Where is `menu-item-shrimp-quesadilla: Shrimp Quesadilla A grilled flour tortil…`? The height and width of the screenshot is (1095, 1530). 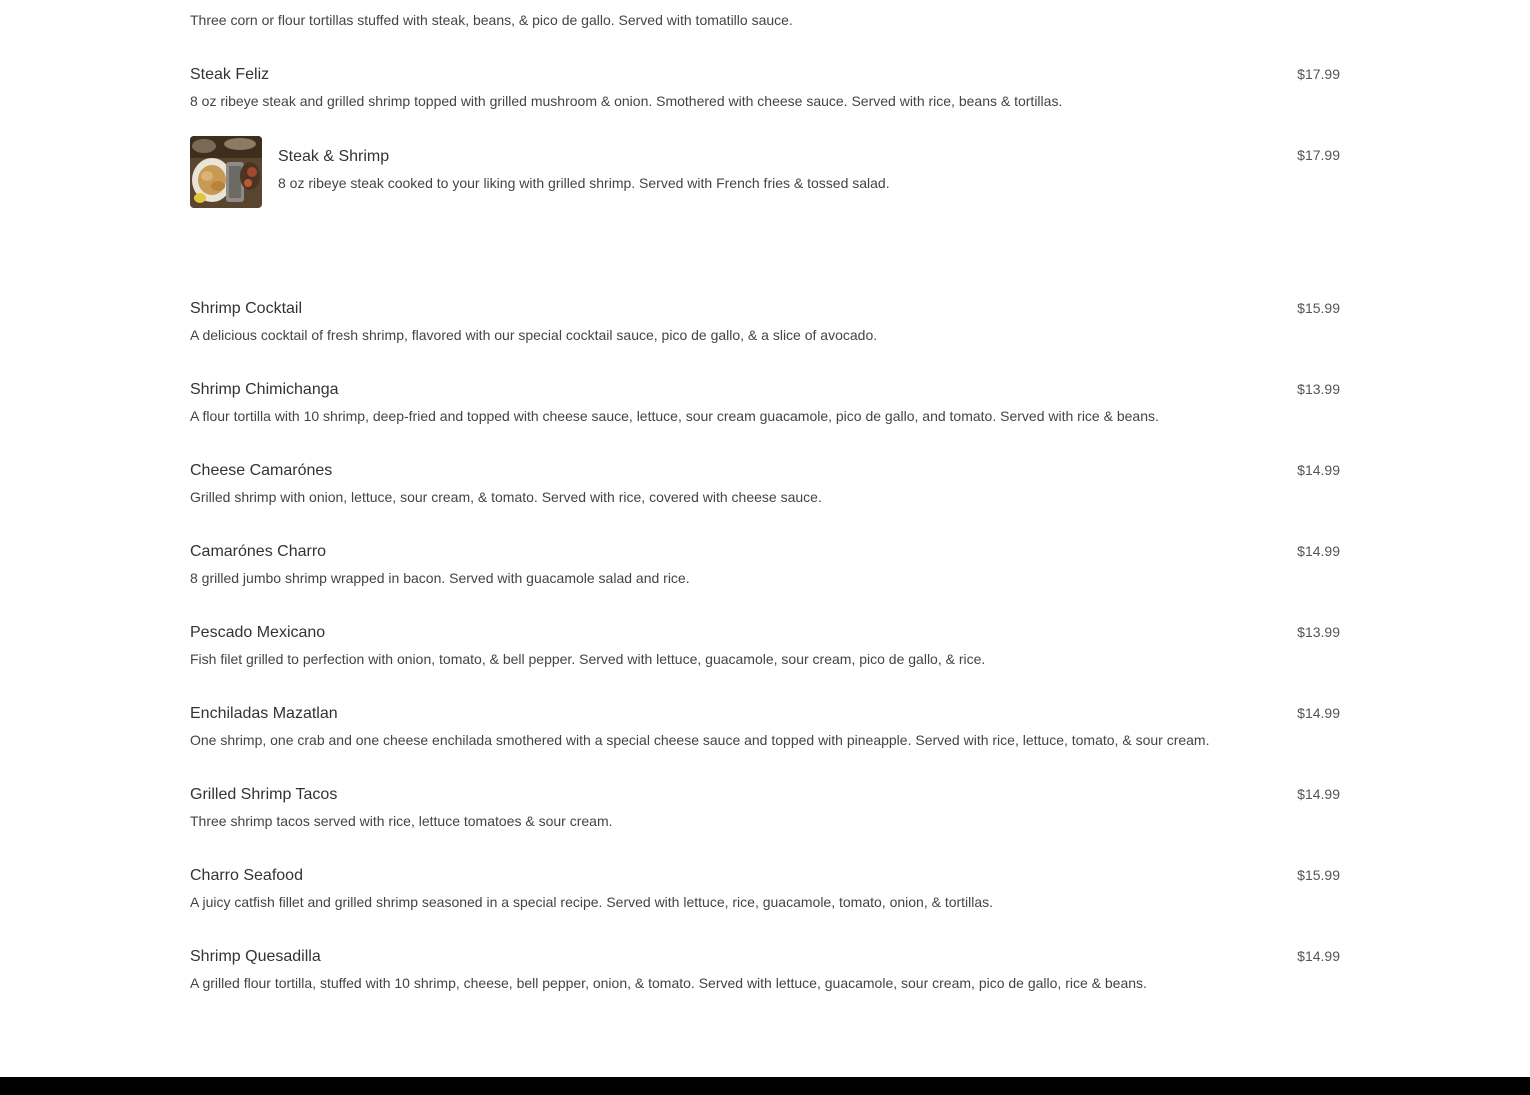
menu-item-shrimp-quesadilla: Shrimp Quesadilla A grilled flour tortil… is located at coordinates (765, 977).